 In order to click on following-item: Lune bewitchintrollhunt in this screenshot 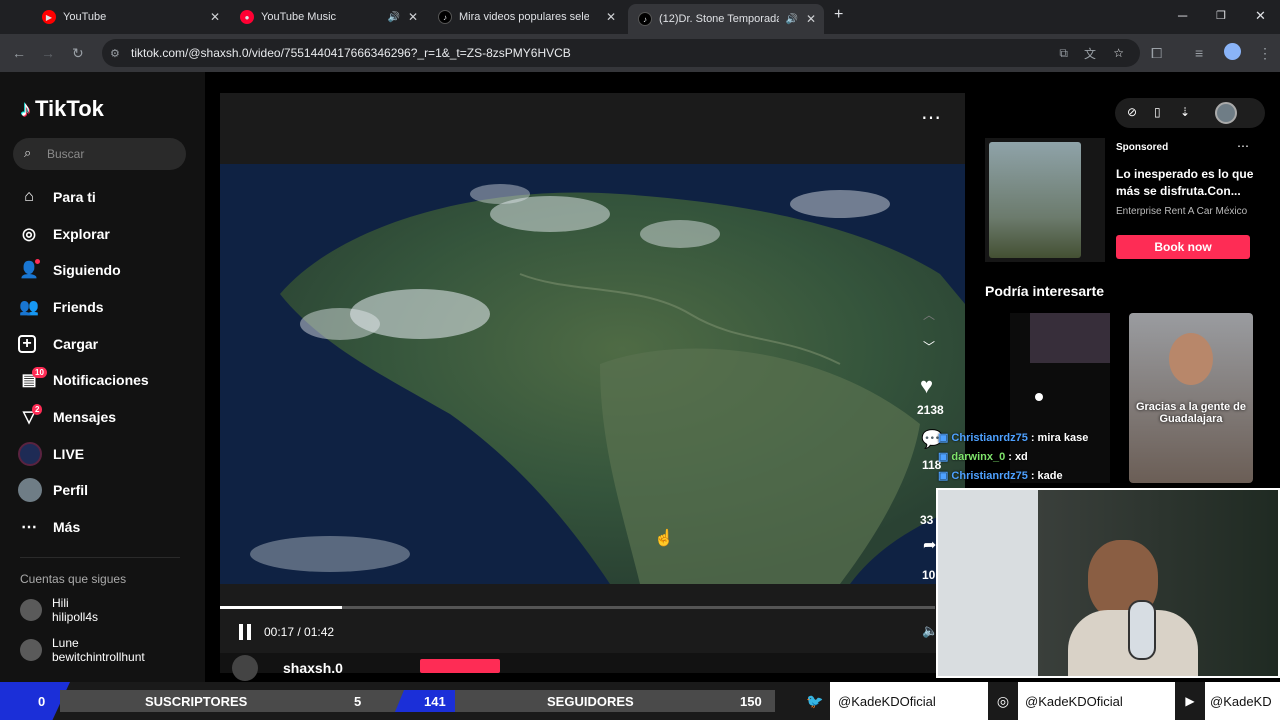, I will do `click(82, 650)`.